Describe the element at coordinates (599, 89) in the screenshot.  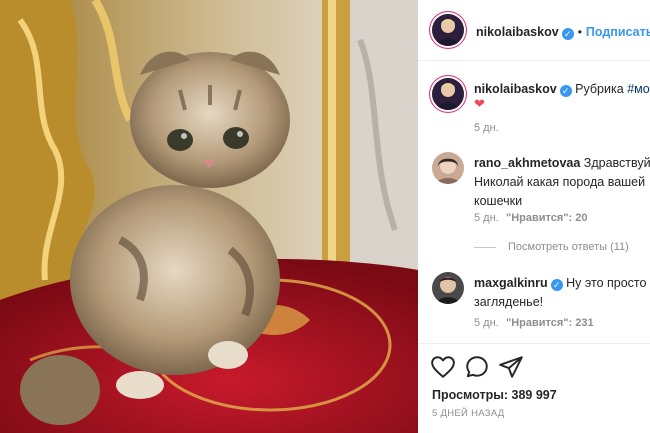
I see `caption-body: Рубрика` at that location.